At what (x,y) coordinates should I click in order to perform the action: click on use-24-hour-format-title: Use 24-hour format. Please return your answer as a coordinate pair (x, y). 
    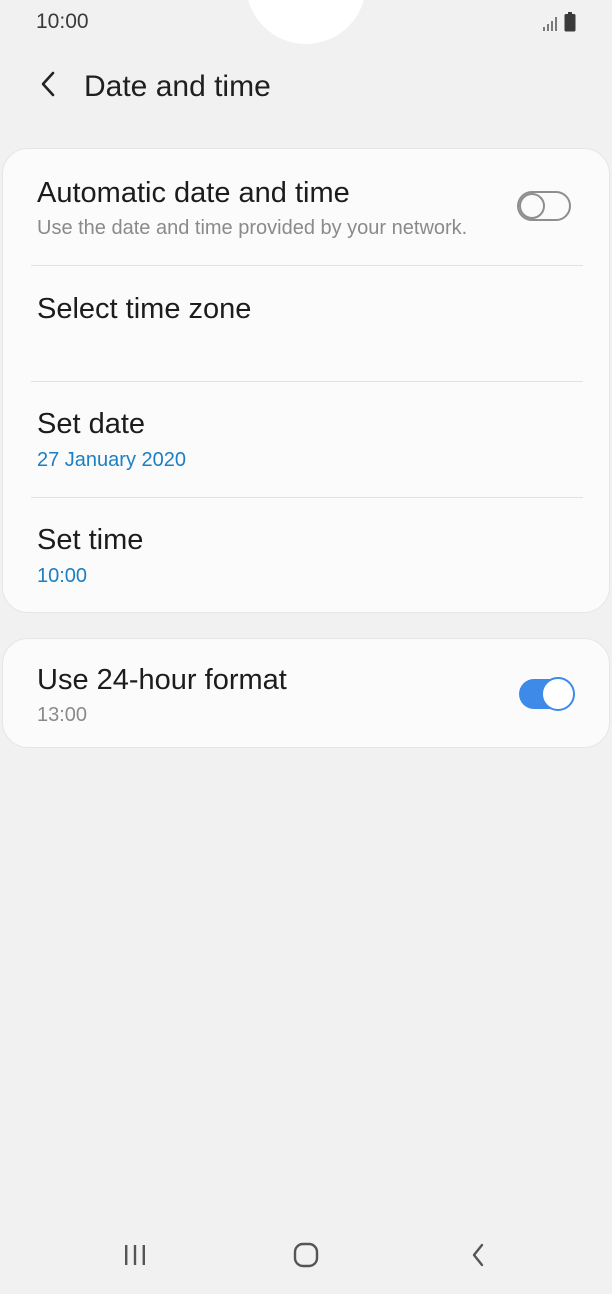
    Looking at the image, I should click on (162, 680).